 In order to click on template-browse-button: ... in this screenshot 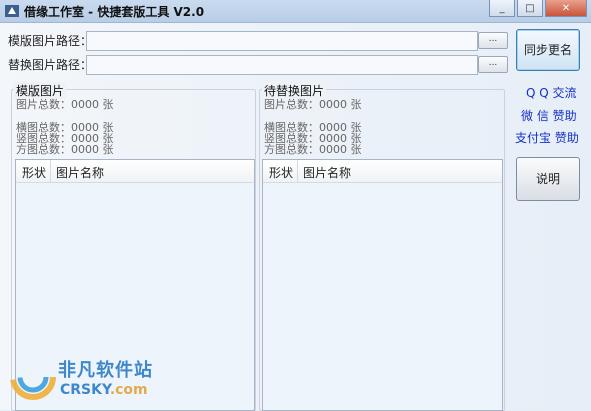, I will do `click(493, 40)`.